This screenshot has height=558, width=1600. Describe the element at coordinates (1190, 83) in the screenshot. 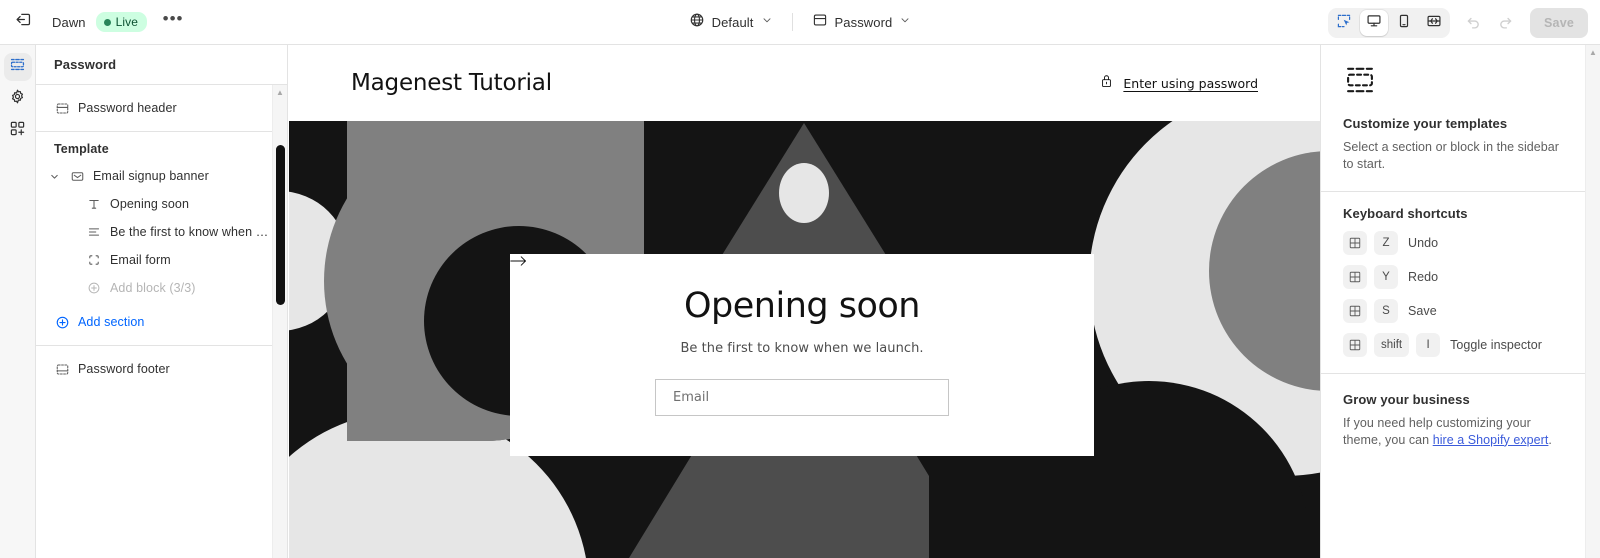

I see `enter-using-password-label: Enter using password` at that location.